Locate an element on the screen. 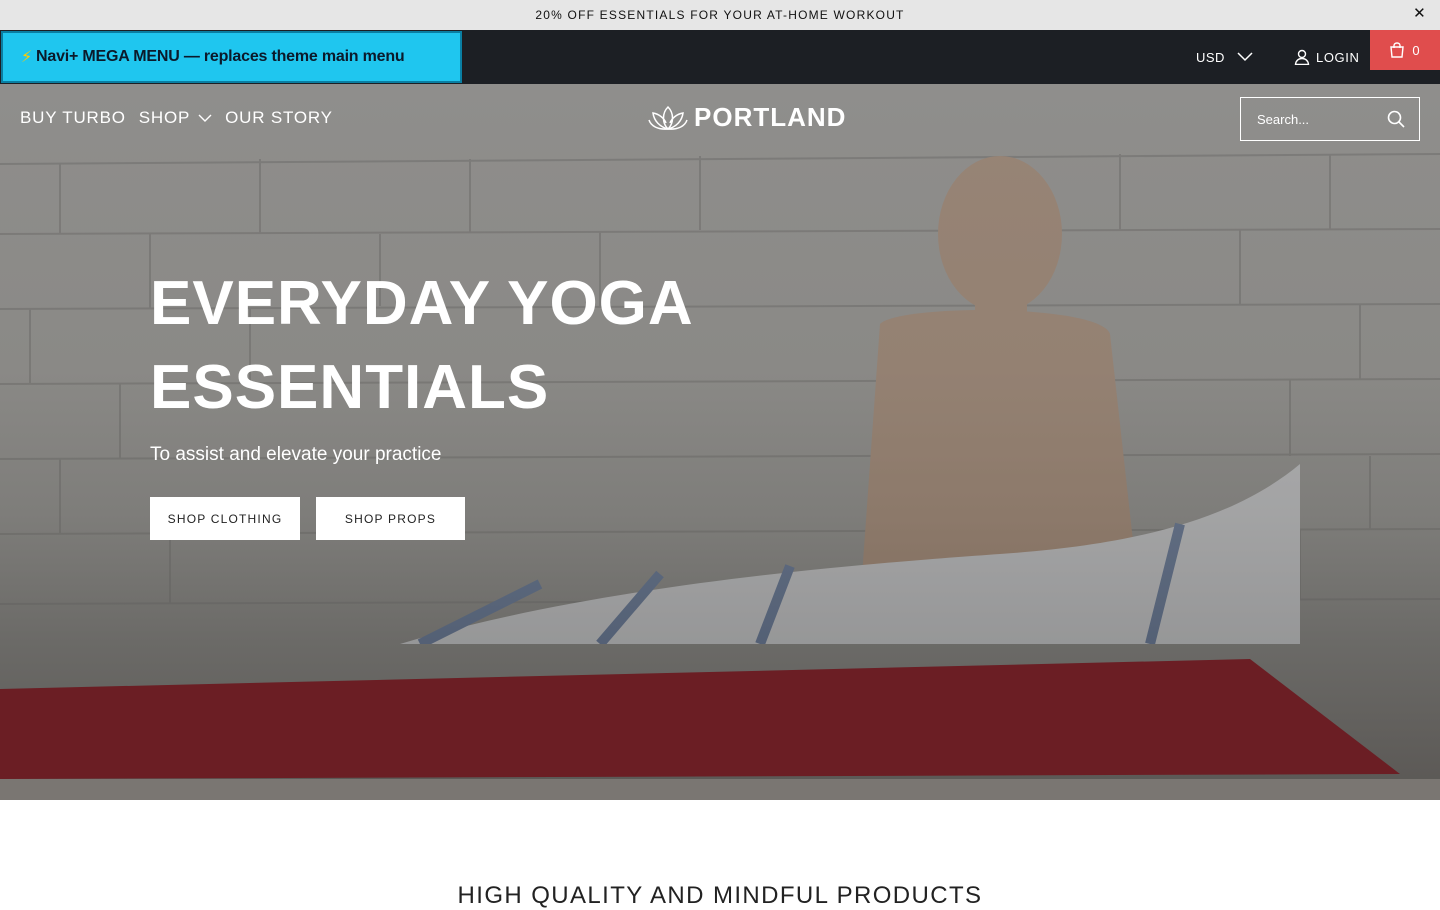 Image resolution: width=1440 pixels, height=910 pixels. search-box is located at coordinates (1330, 119).